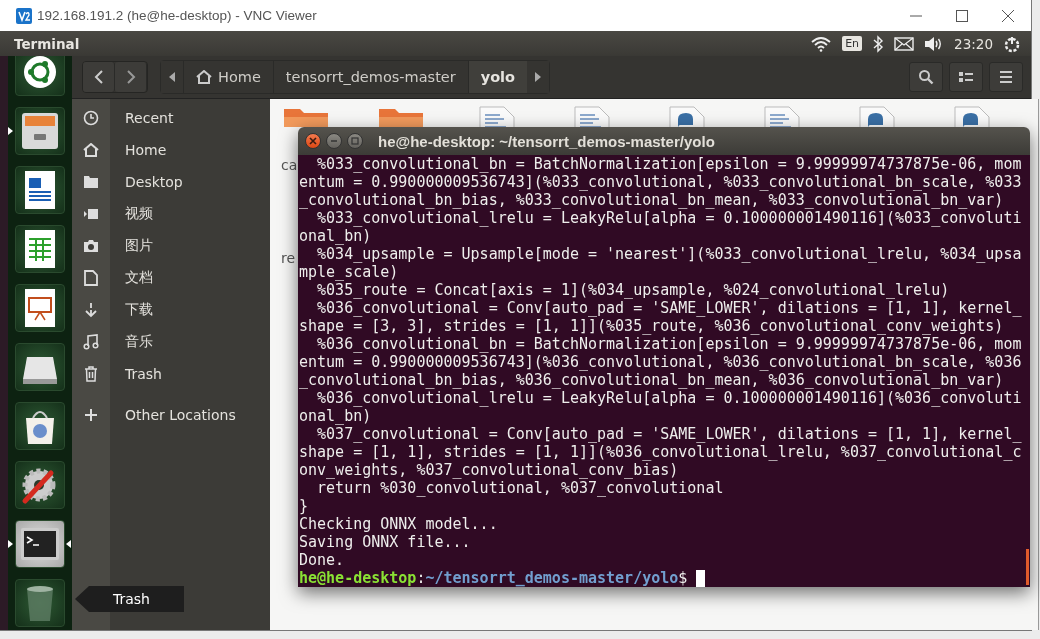 The width and height of the screenshot is (1040, 639). I want to click on music-icon, so click(91, 342).